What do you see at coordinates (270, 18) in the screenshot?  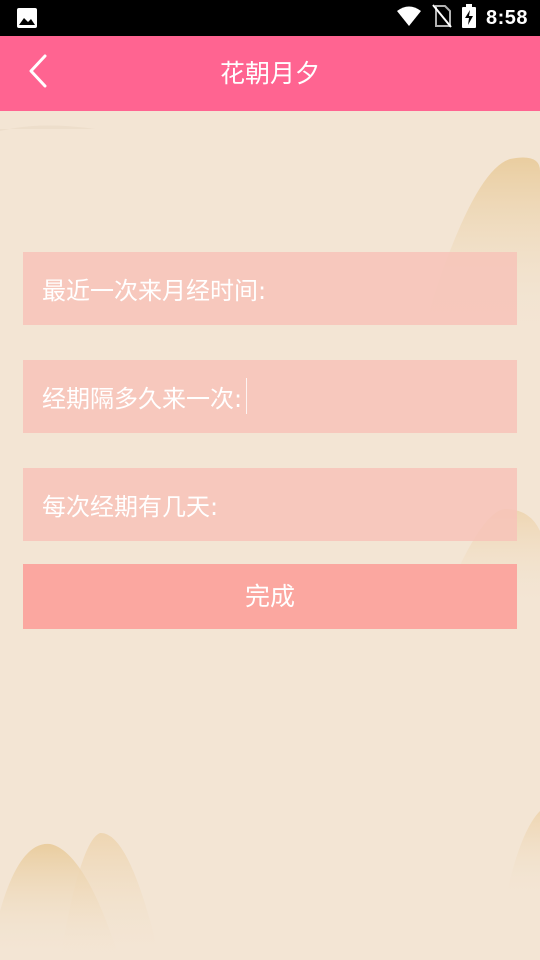 I see `status-bar: 8:58` at bounding box center [270, 18].